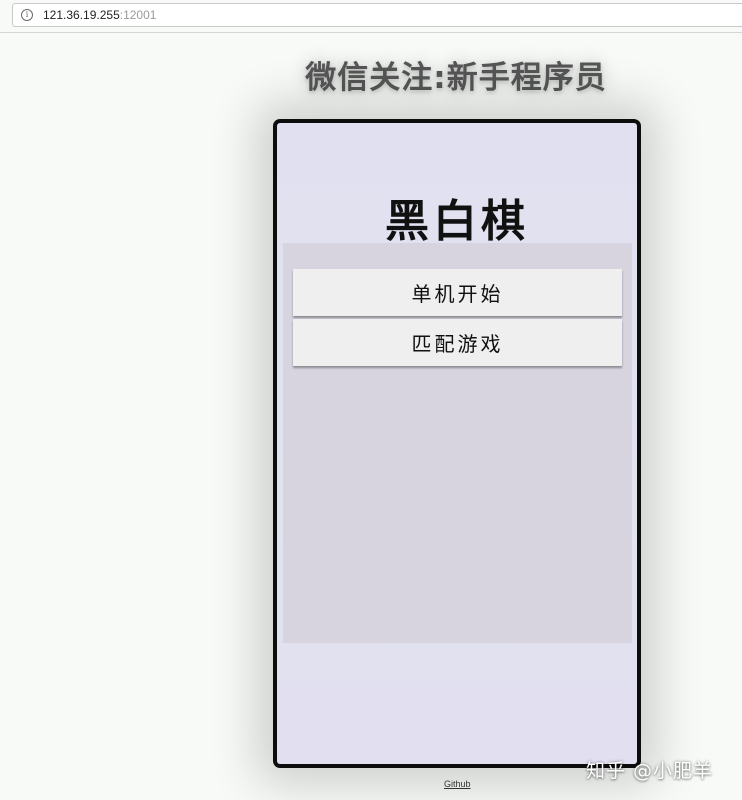 This screenshot has width=742, height=800. I want to click on address-bar: i 121.36.19.255:12001, so click(377, 15).